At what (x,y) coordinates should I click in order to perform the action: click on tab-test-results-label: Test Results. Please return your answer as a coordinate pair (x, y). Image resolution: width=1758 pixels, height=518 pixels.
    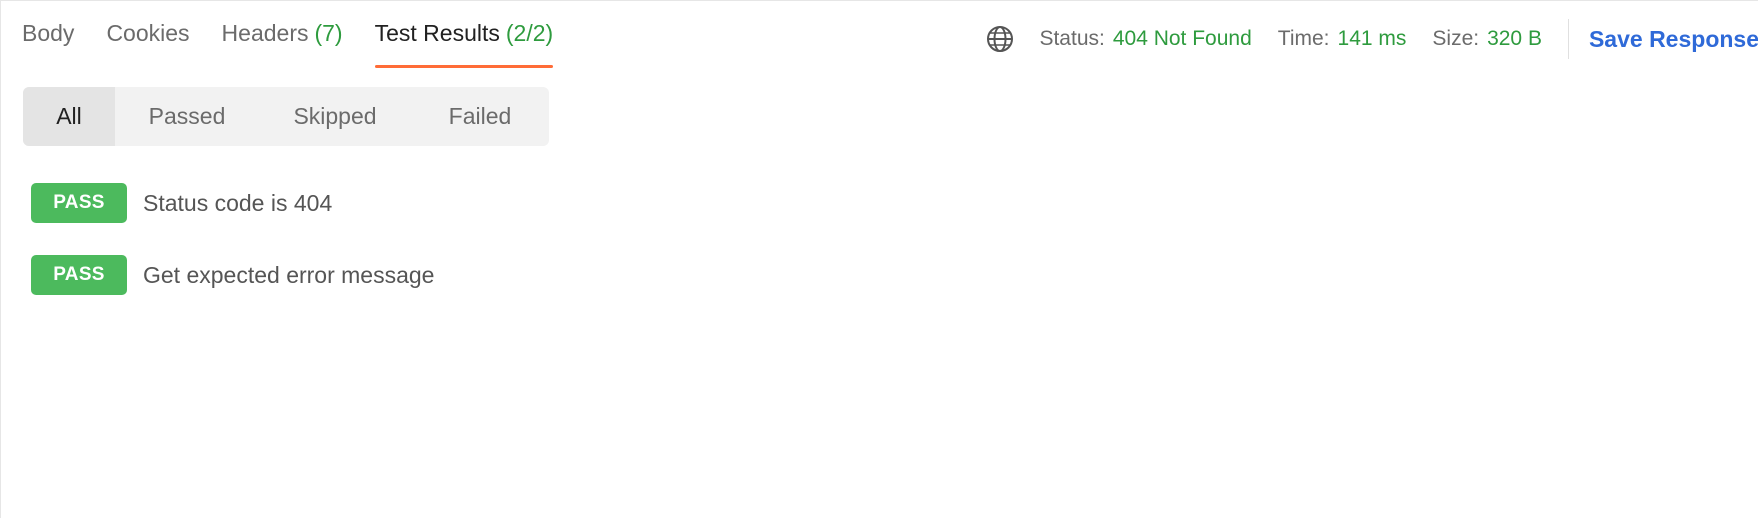
    Looking at the image, I should click on (437, 33).